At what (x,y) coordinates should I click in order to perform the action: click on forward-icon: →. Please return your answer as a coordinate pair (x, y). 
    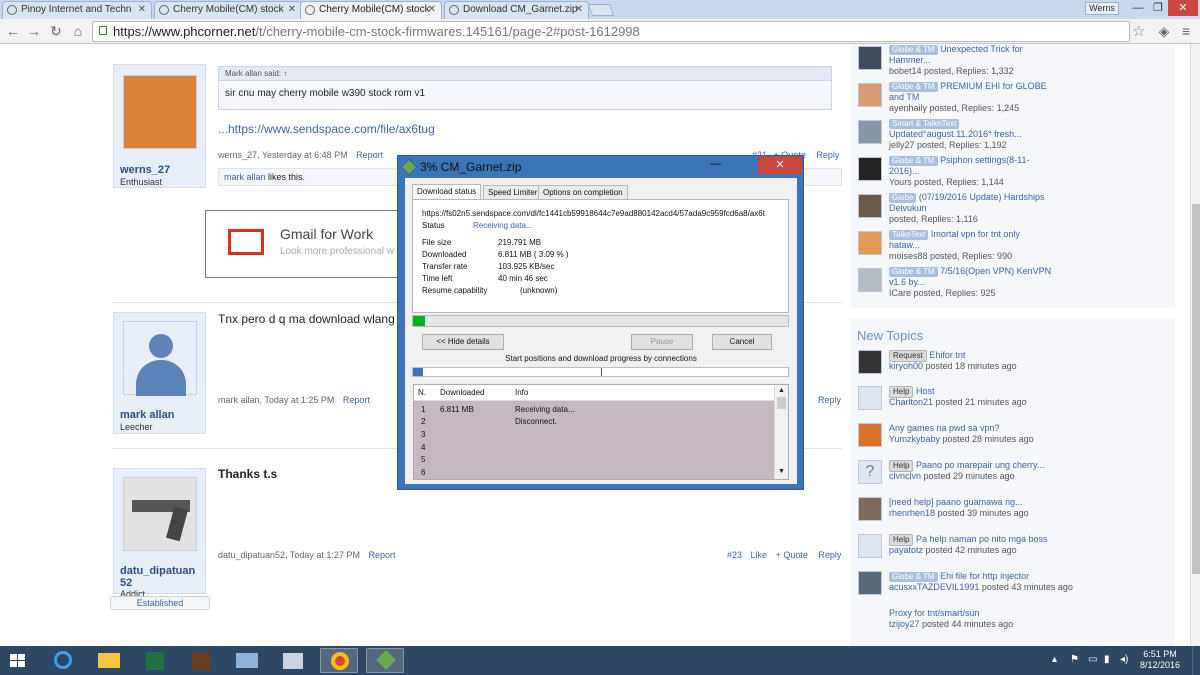
    Looking at the image, I should click on (34, 31).